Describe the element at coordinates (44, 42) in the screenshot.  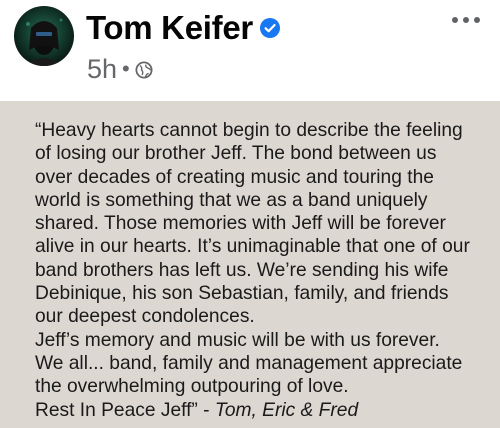
I see `avatar-image` at that location.